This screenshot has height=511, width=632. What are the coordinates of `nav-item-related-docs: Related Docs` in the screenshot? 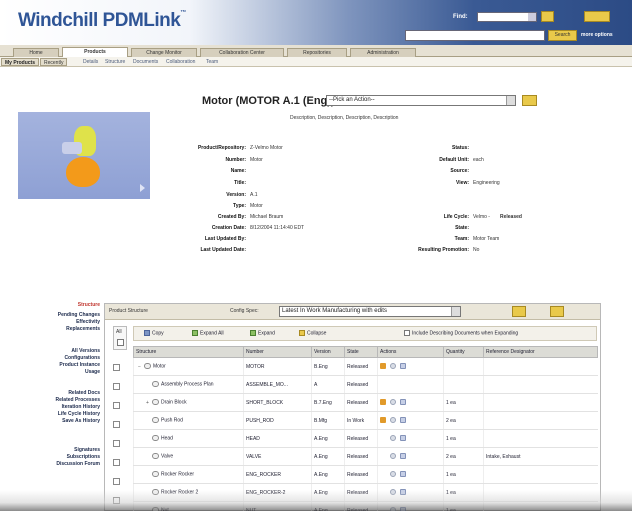 It's located at (84, 393).